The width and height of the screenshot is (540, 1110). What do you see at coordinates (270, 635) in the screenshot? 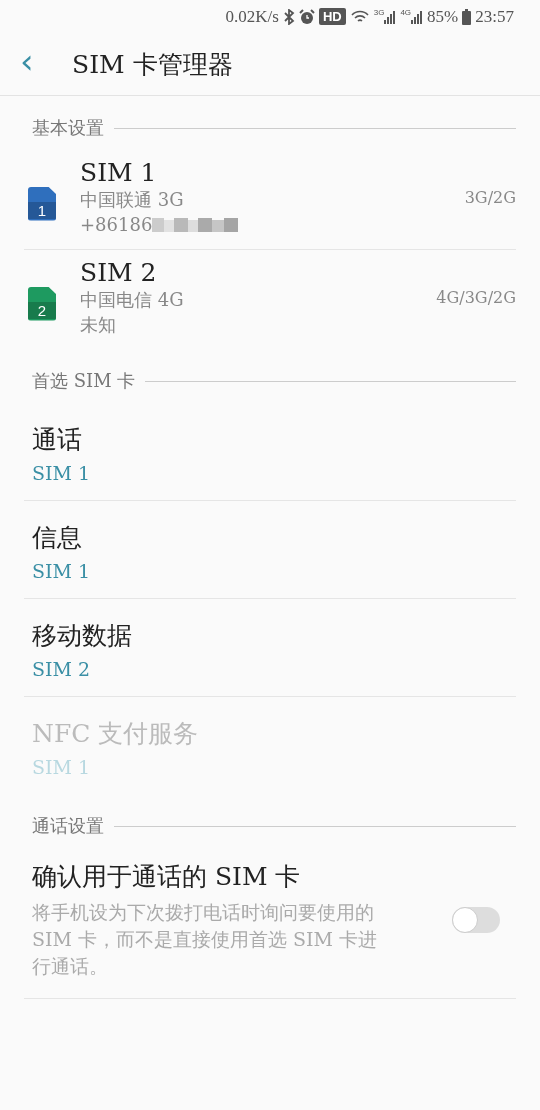
I see `setting-label: 移动数据` at bounding box center [270, 635].